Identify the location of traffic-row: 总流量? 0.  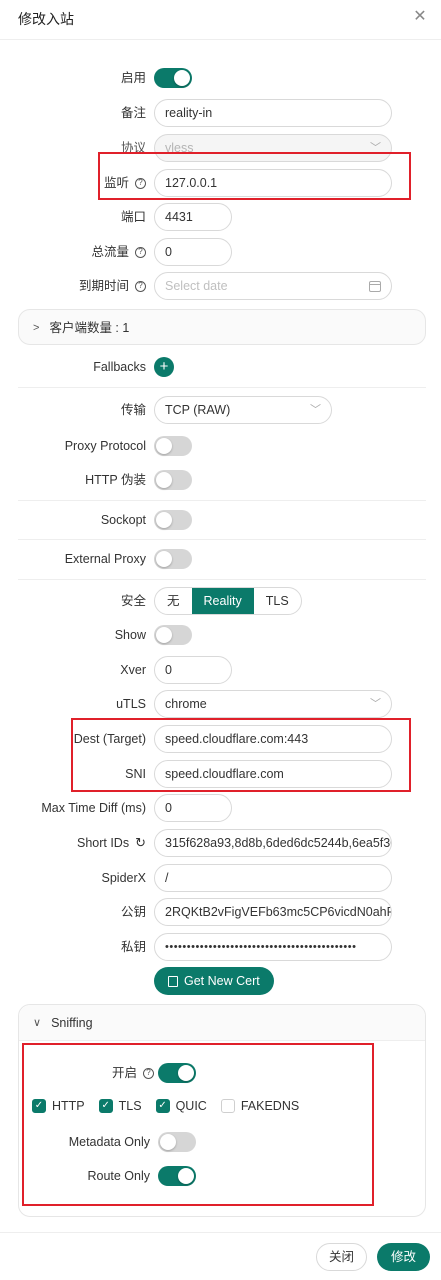
(220, 252).